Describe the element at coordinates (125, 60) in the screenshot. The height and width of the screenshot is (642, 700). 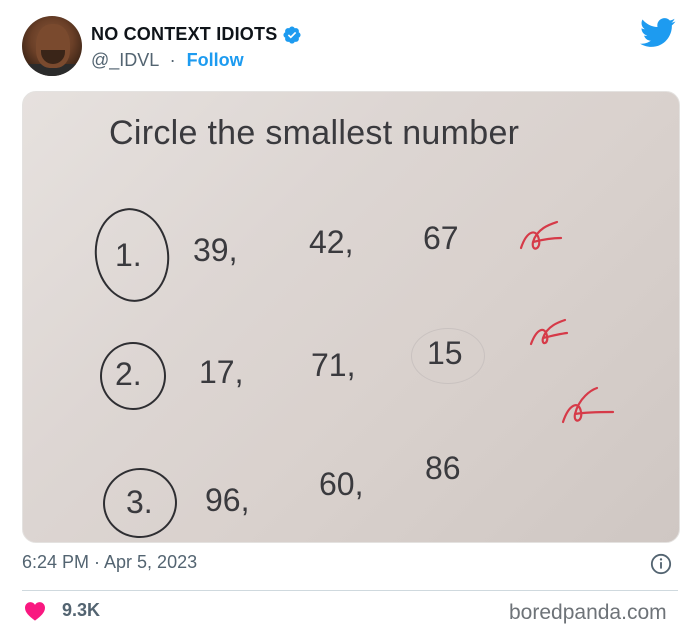
I see `author-handle: @_IDVL` at that location.